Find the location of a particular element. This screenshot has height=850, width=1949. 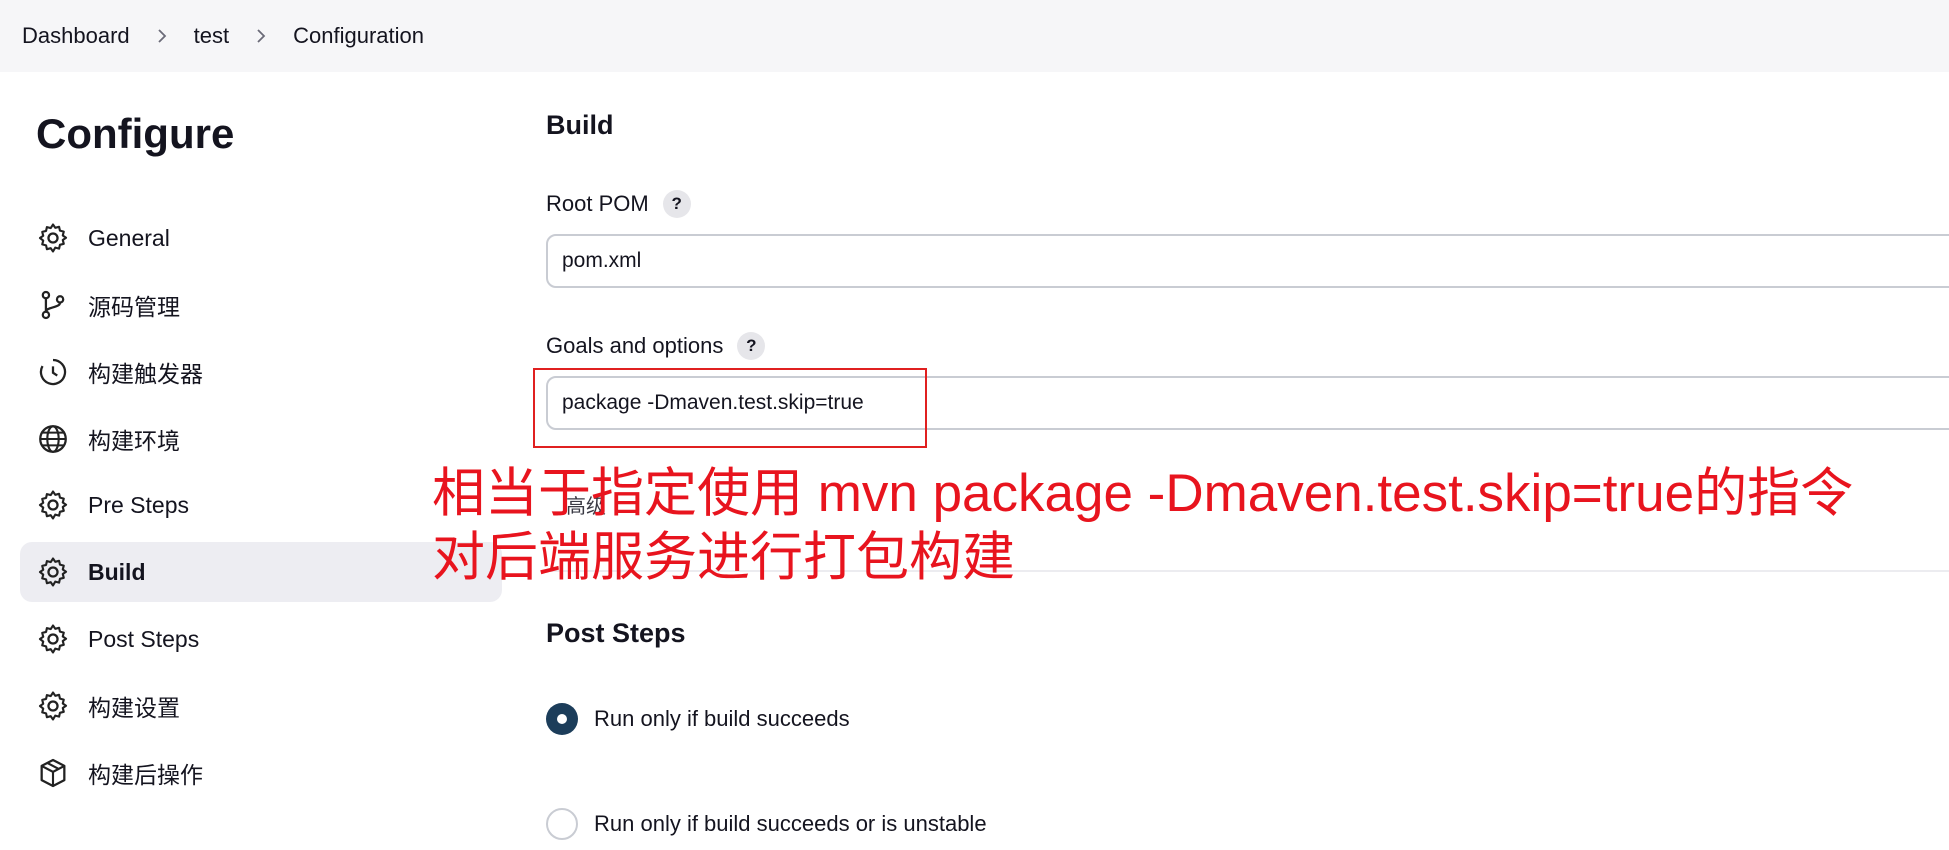

sidebar-item-build-environment: 构建环境 is located at coordinates (261, 439).